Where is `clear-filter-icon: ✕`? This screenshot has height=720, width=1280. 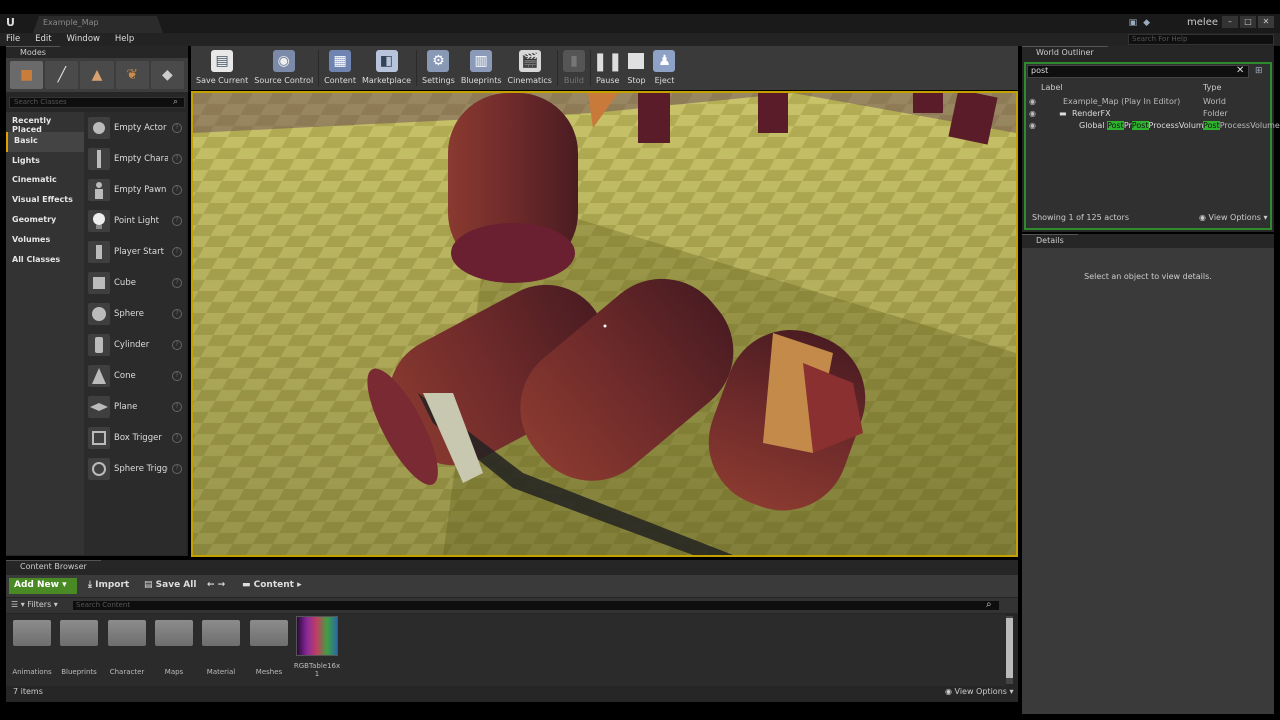 clear-filter-icon: ✕ is located at coordinates (1240, 70).